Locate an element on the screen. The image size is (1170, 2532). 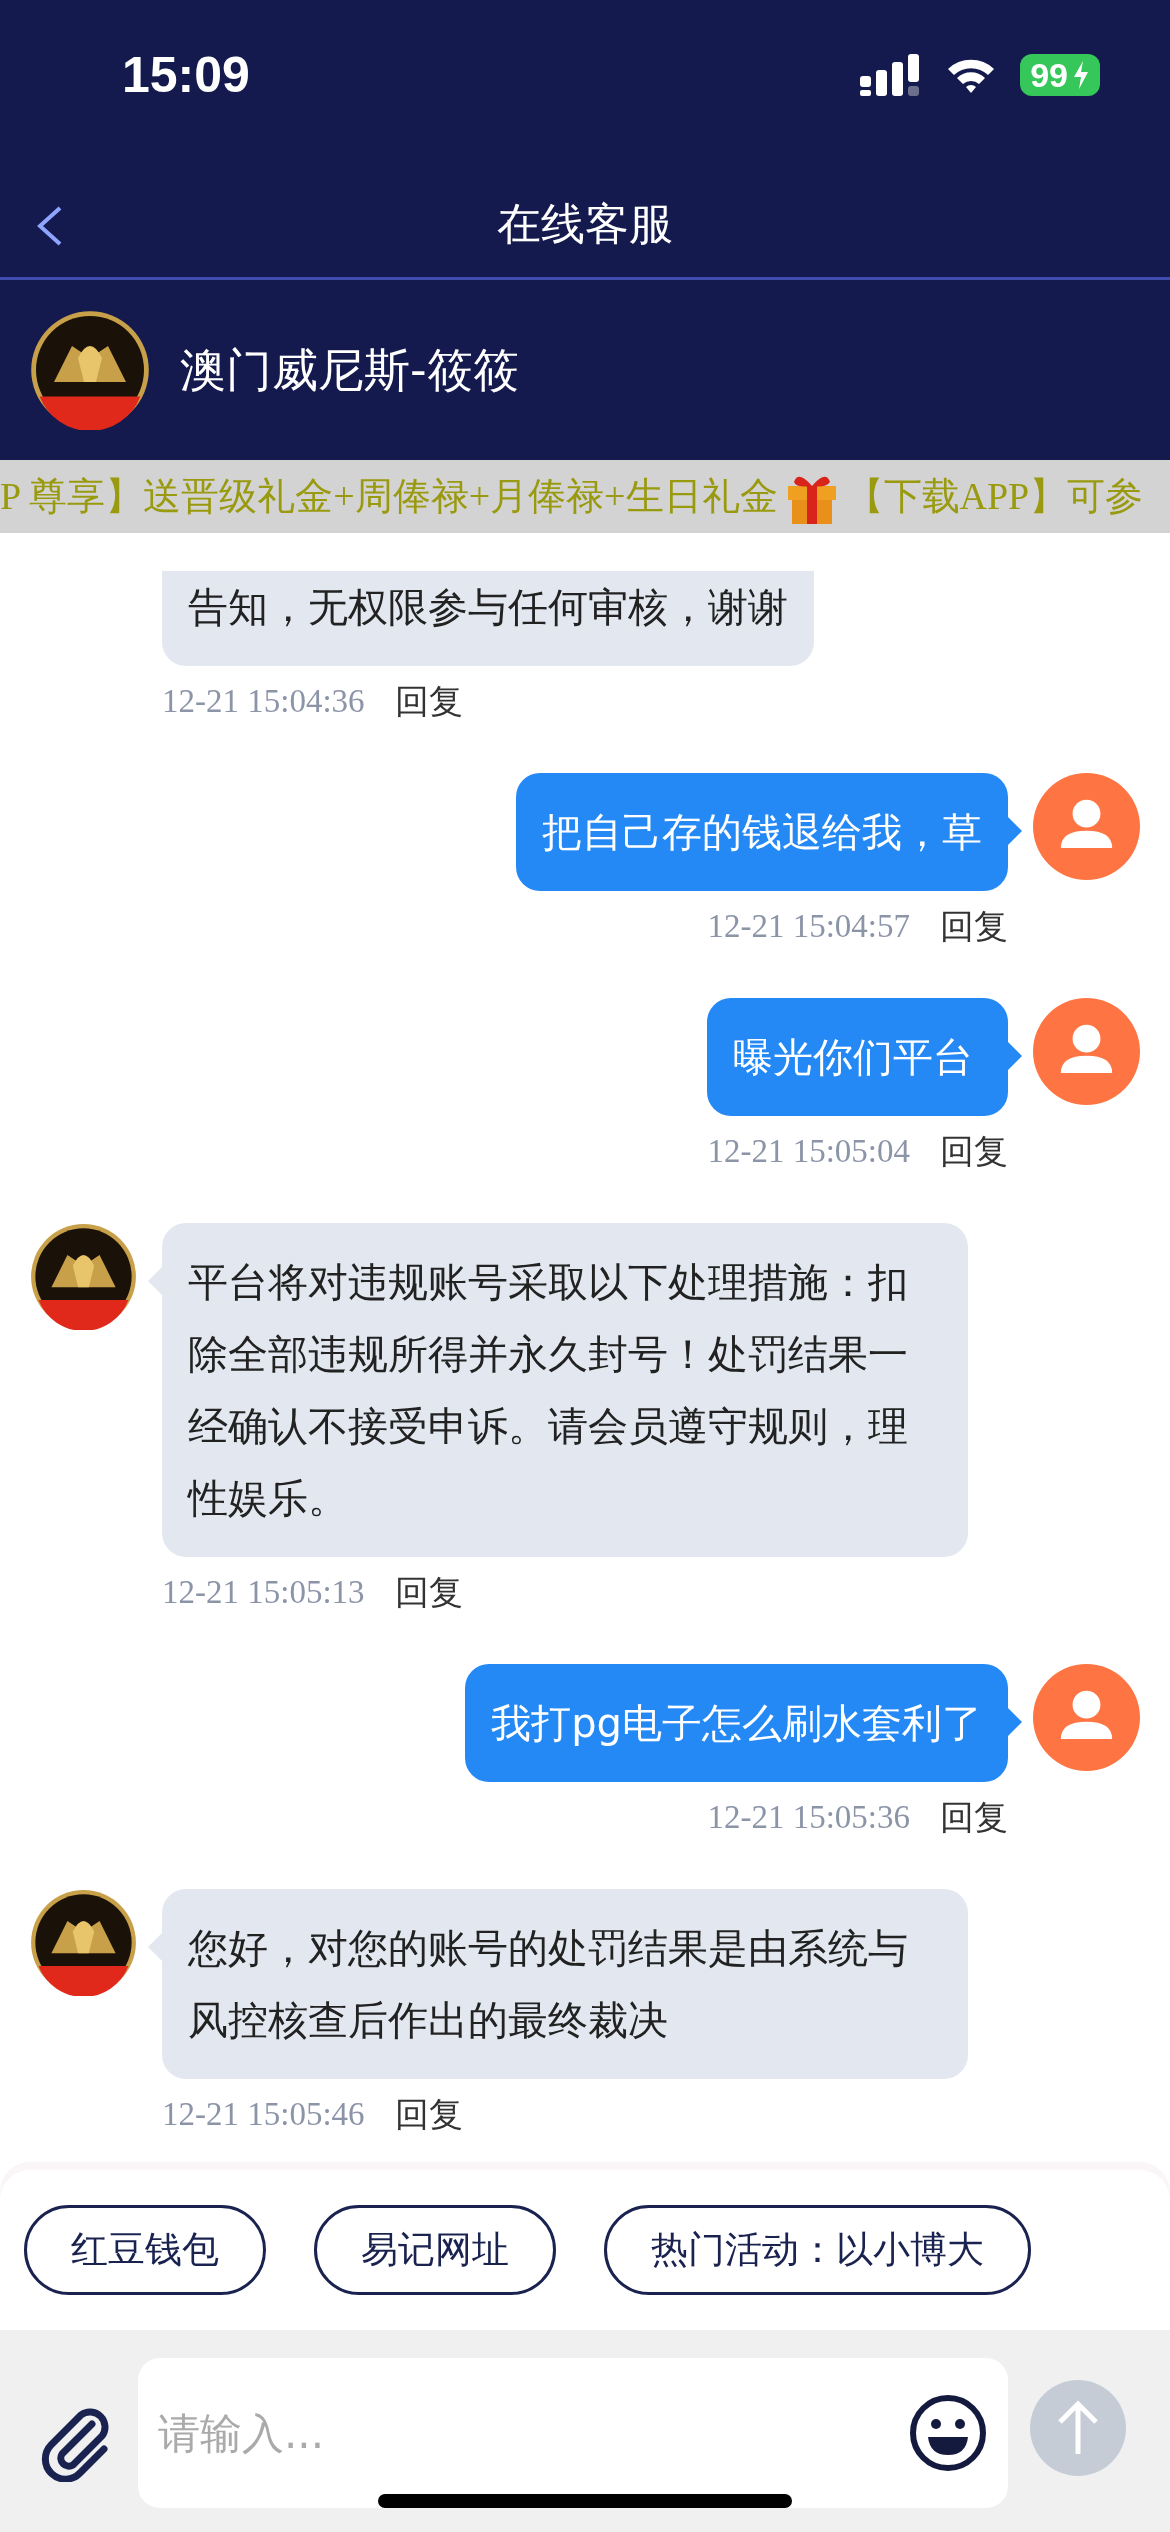
battery-icon: 99 is located at coordinates (1060, 75).